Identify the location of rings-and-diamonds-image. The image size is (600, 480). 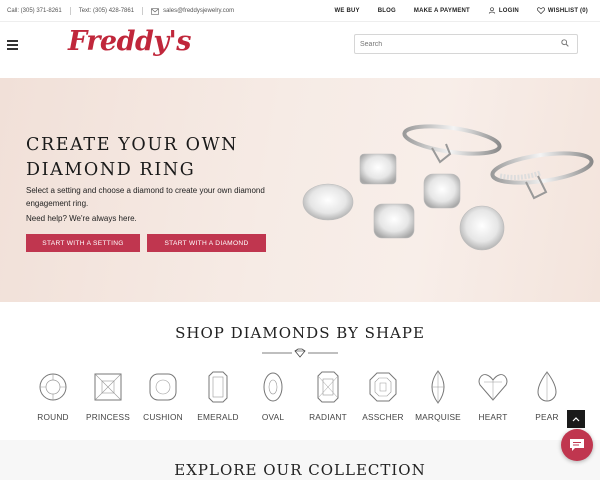
(448, 187).